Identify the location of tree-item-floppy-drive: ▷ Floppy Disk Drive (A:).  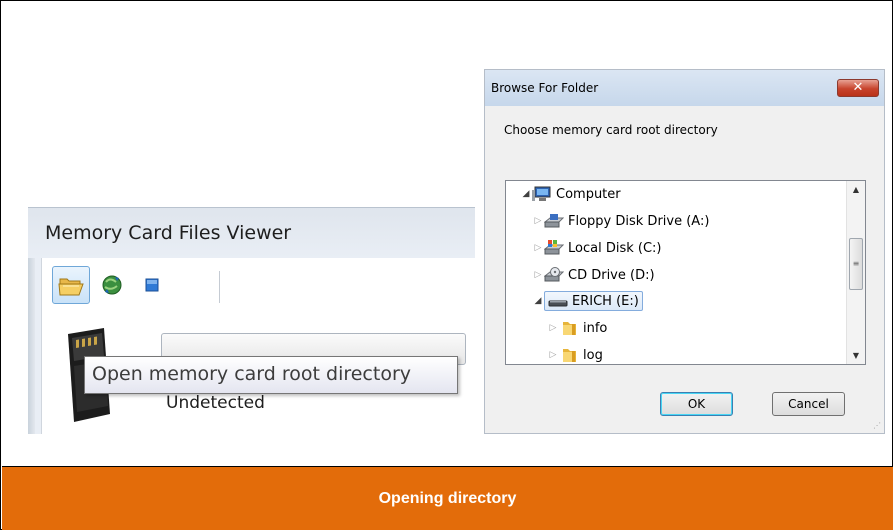
(621, 221).